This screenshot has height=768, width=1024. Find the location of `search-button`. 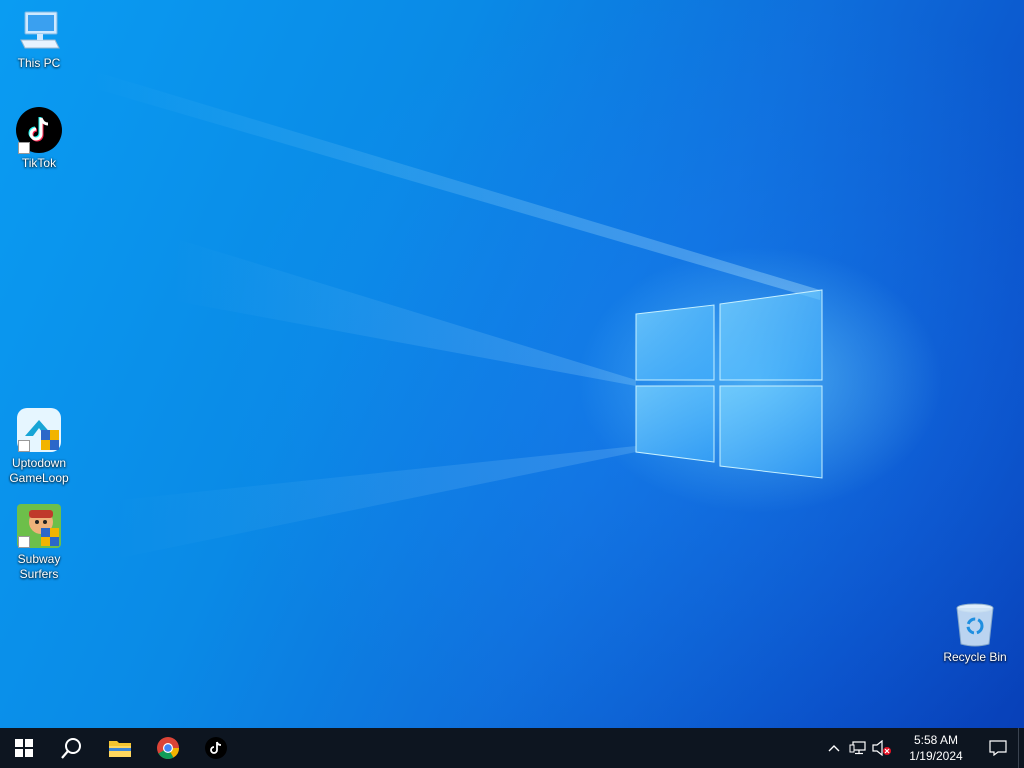

search-button is located at coordinates (72, 748).